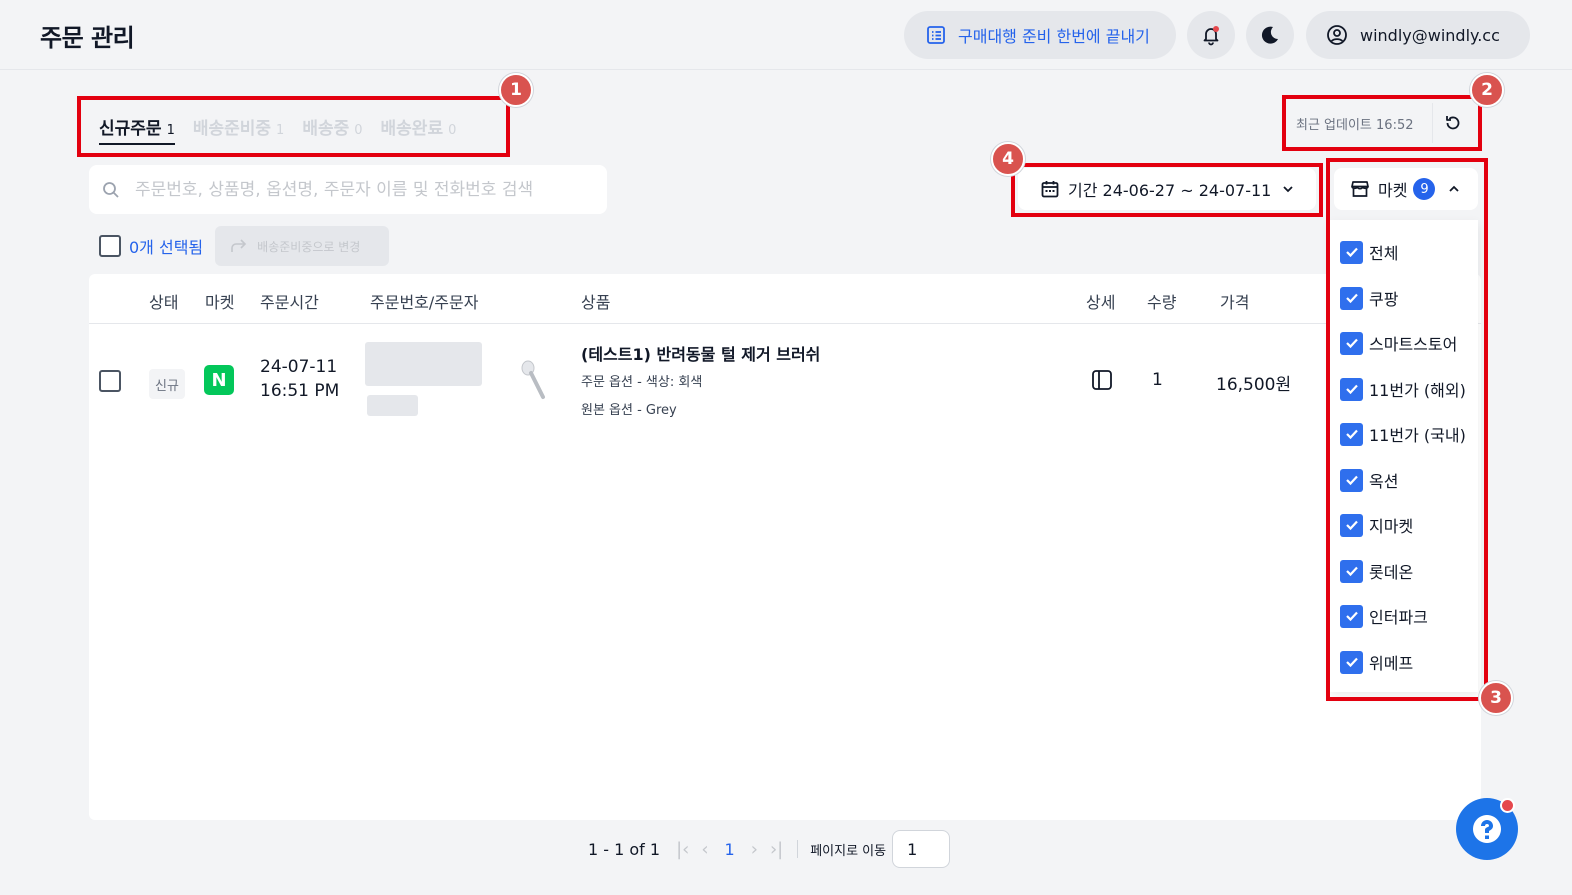 The image size is (1572, 895). I want to click on page-title: 주문 관리, so click(87, 38).